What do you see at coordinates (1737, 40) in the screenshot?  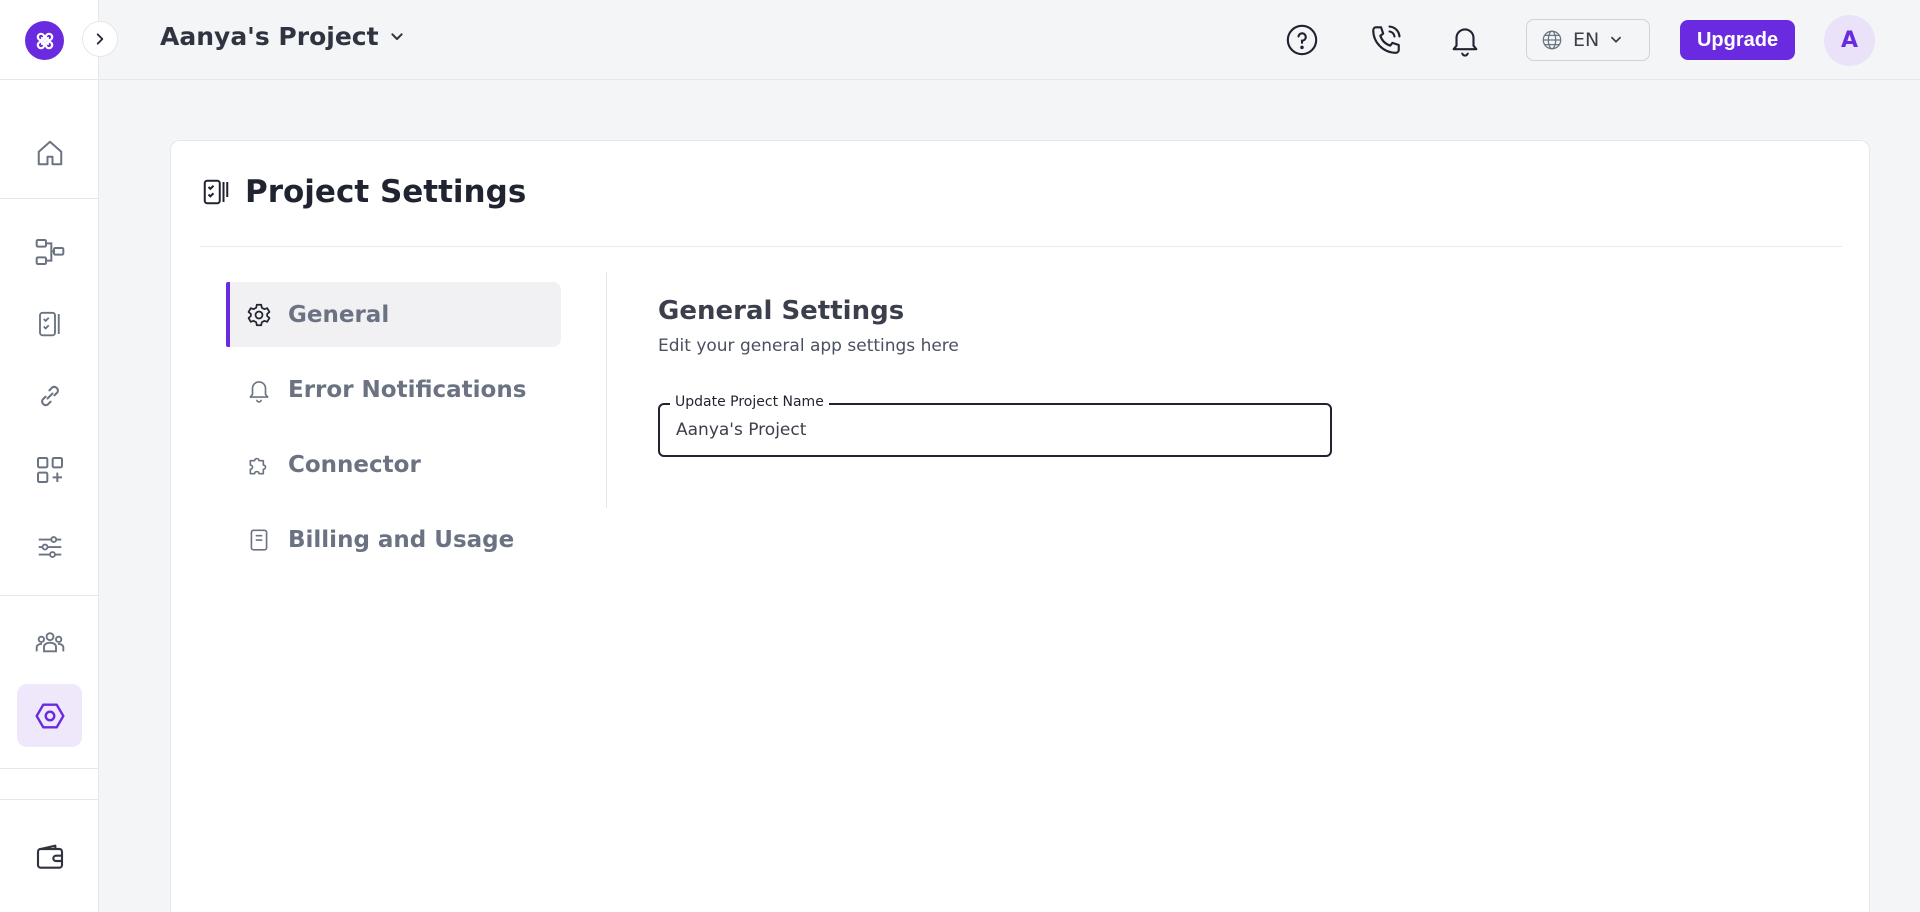 I see `upgrade-button: Upgrade` at bounding box center [1737, 40].